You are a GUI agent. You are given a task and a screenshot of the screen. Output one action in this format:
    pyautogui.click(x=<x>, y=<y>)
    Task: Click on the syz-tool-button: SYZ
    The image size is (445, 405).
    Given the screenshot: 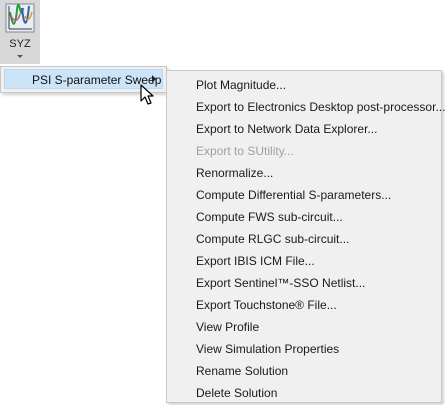 What is the action you would take?
    pyautogui.click(x=20, y=32)
    